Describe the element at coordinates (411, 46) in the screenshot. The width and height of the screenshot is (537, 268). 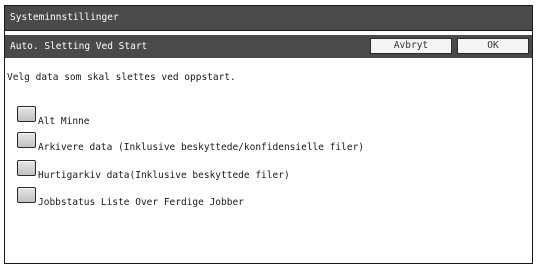
I see `cancel-button: Avbryt` at that location.